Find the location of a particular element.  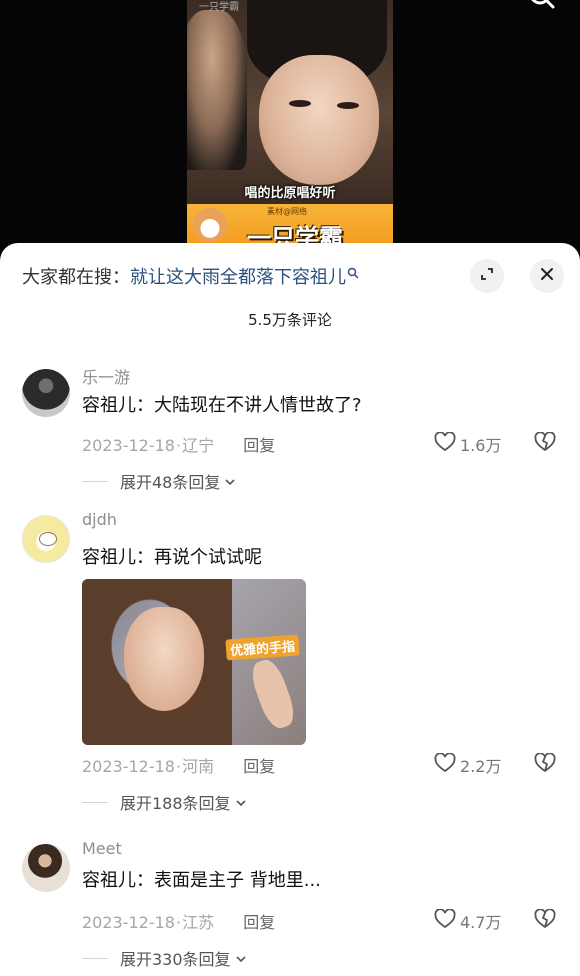

meme-hand is located at coordinates (273, 694).